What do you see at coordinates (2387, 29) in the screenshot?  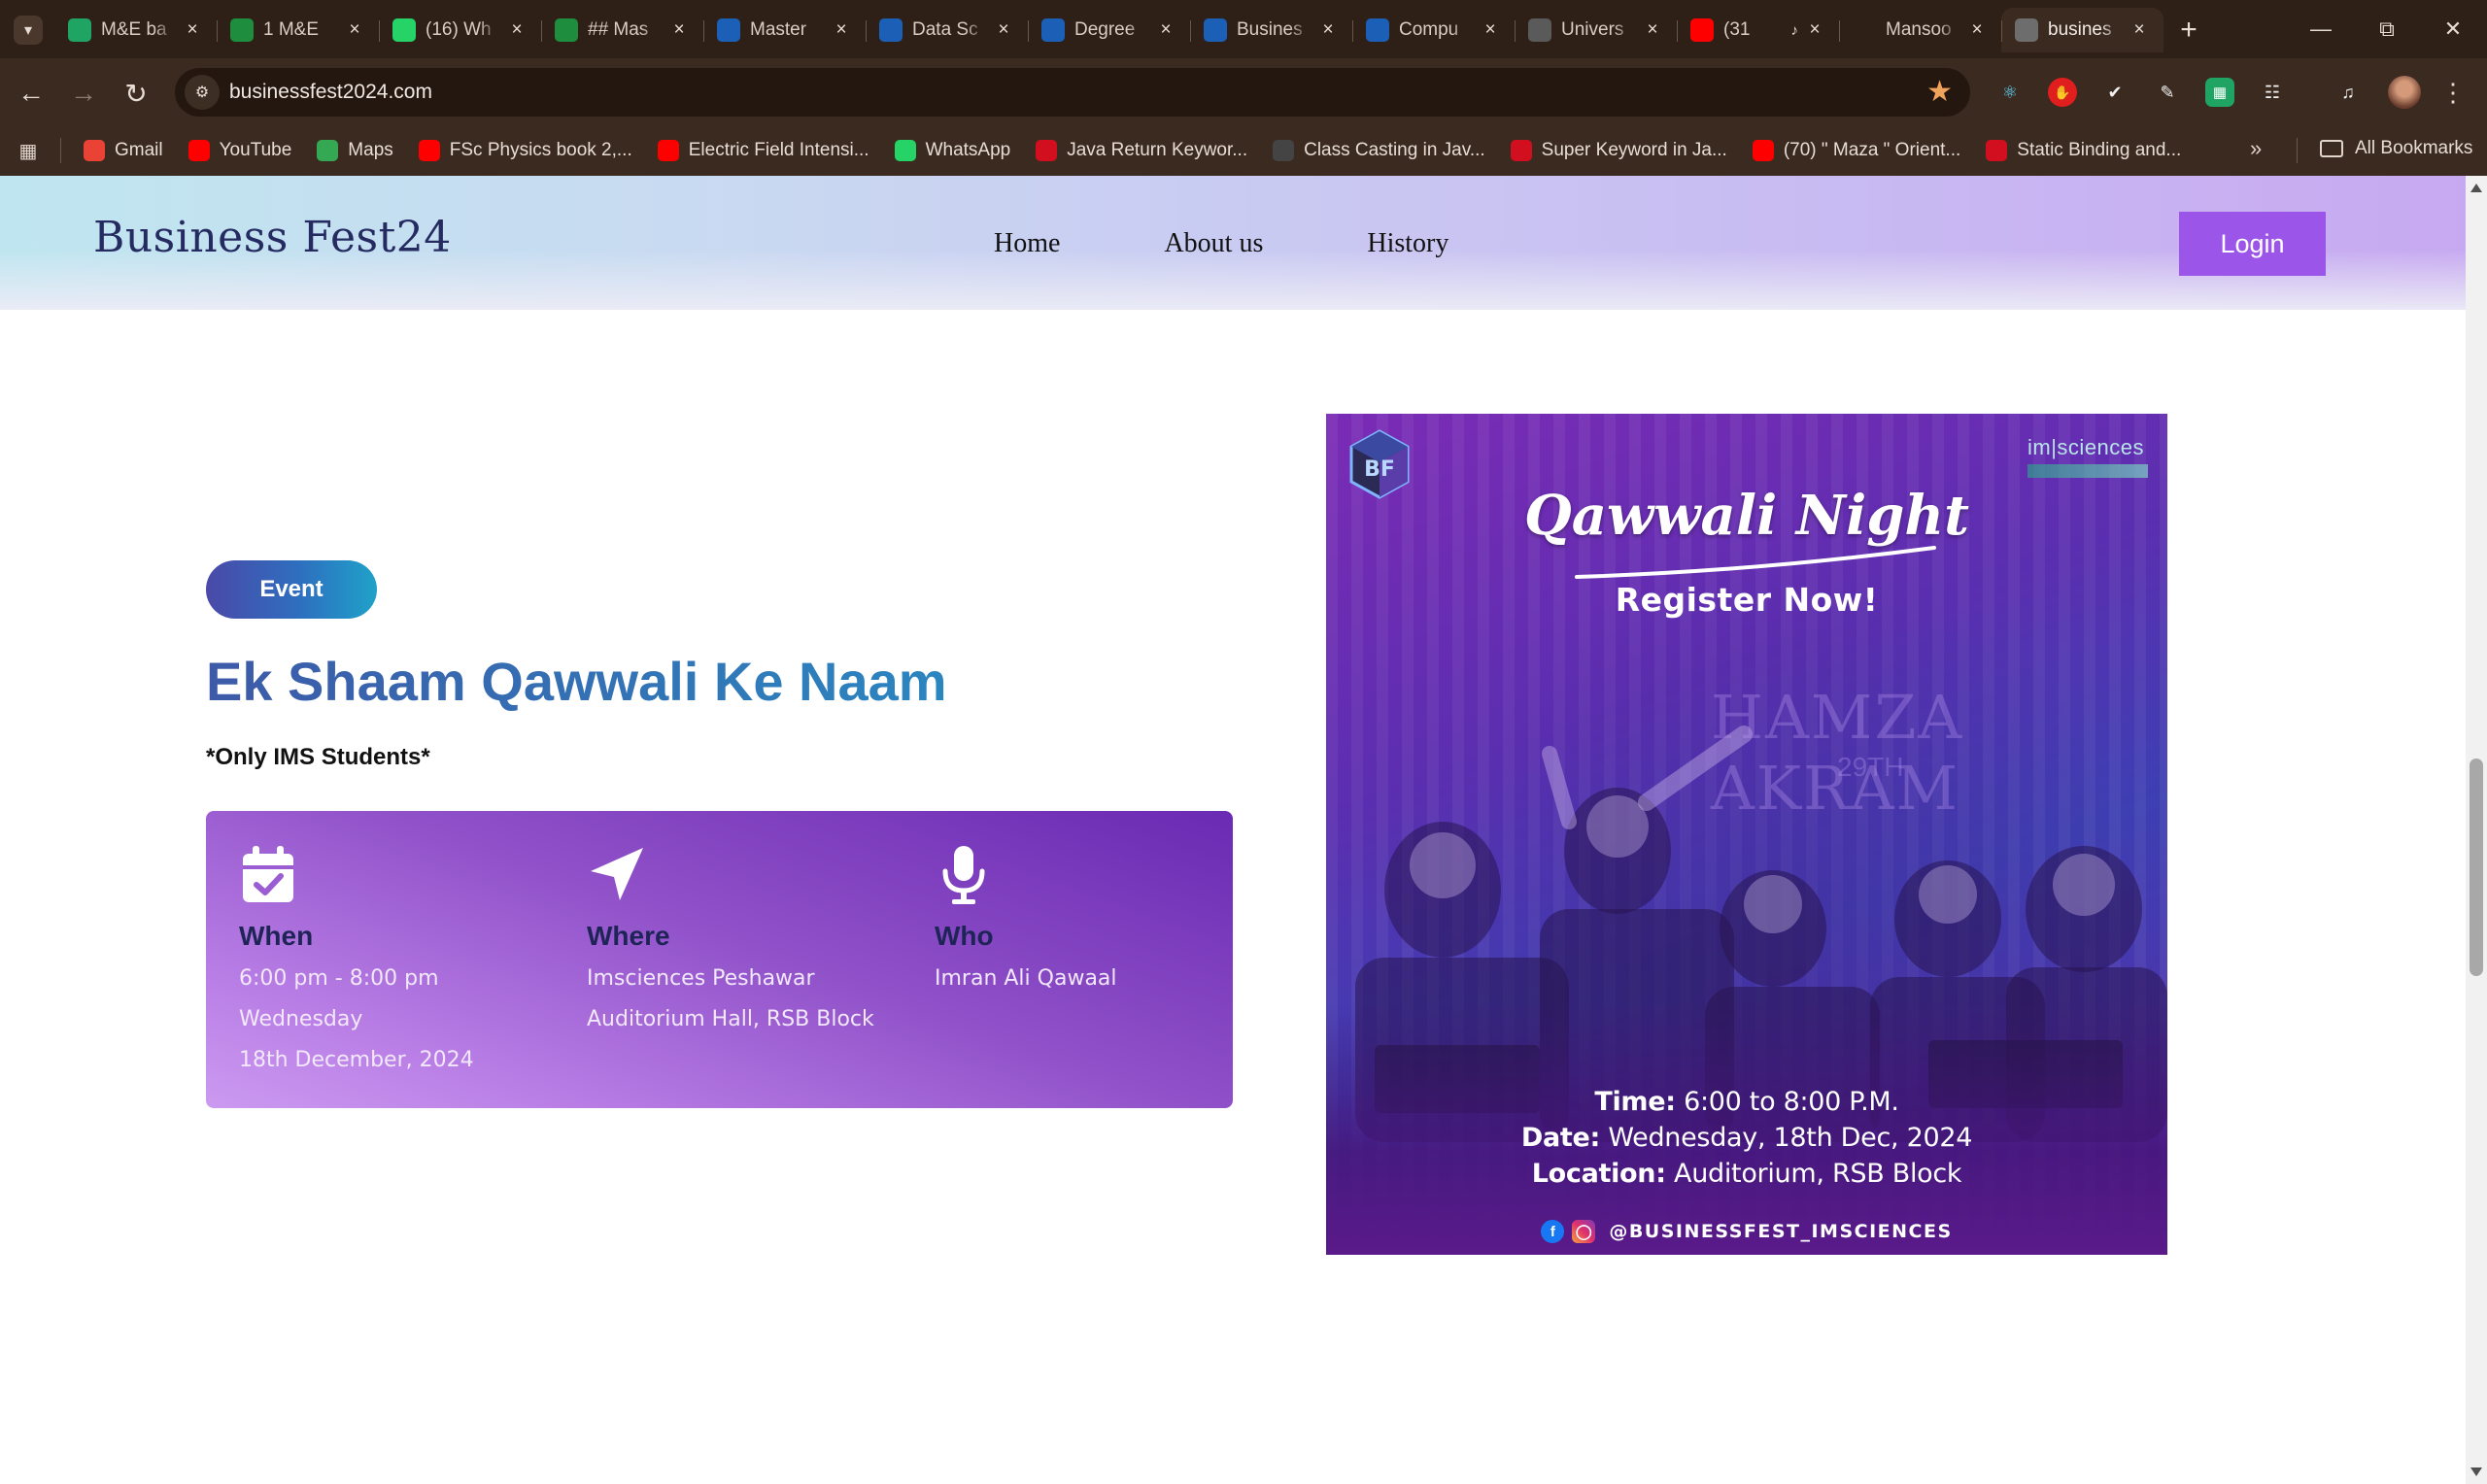 I see `restore-button: ⧉` at bounding box center [2387, 29].